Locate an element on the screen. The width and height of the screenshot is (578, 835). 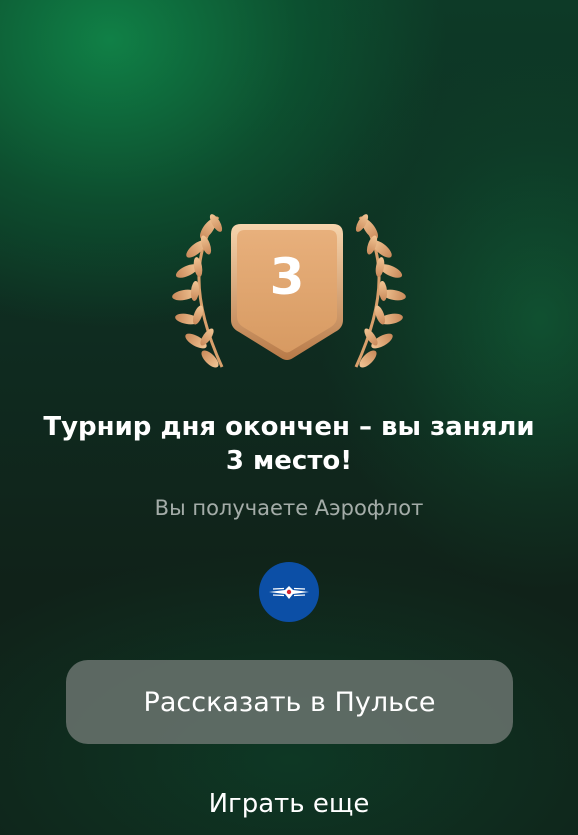
result-title: Турнир дня окончен – вы заняли 3 место! is located at coordinates (289, 444).